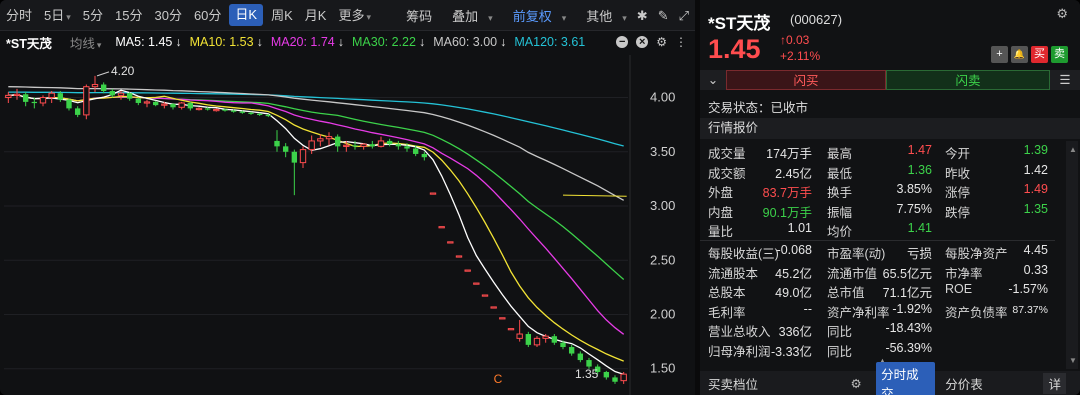 This screenshot has width=1080, height=395. Describe the element at coordinates (852, 273) in the screenshot. I see `financial-label: 流通市值` at that location.